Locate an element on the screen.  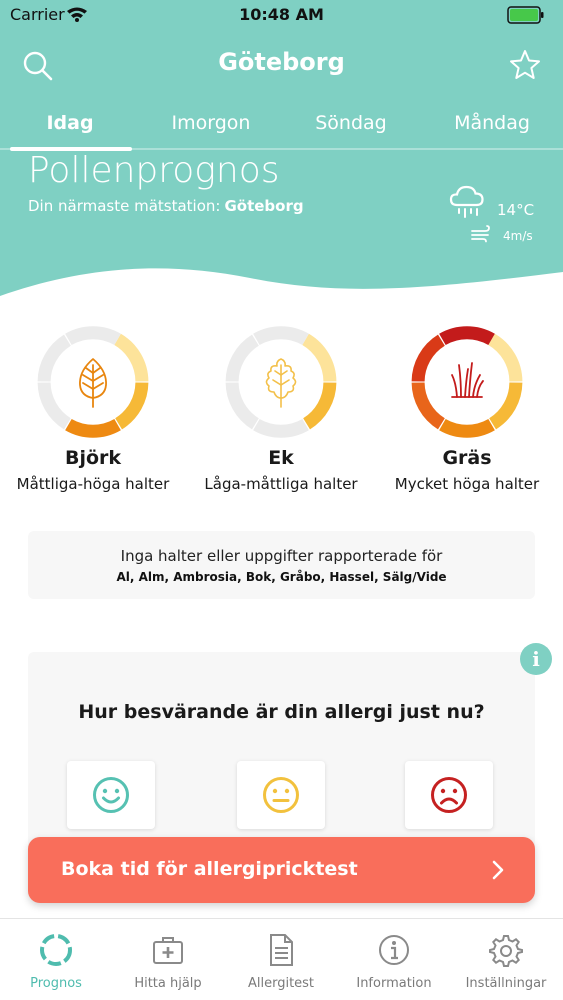
cta-label: Boka tid för allergipricktest is located at coordinates (209, 869).